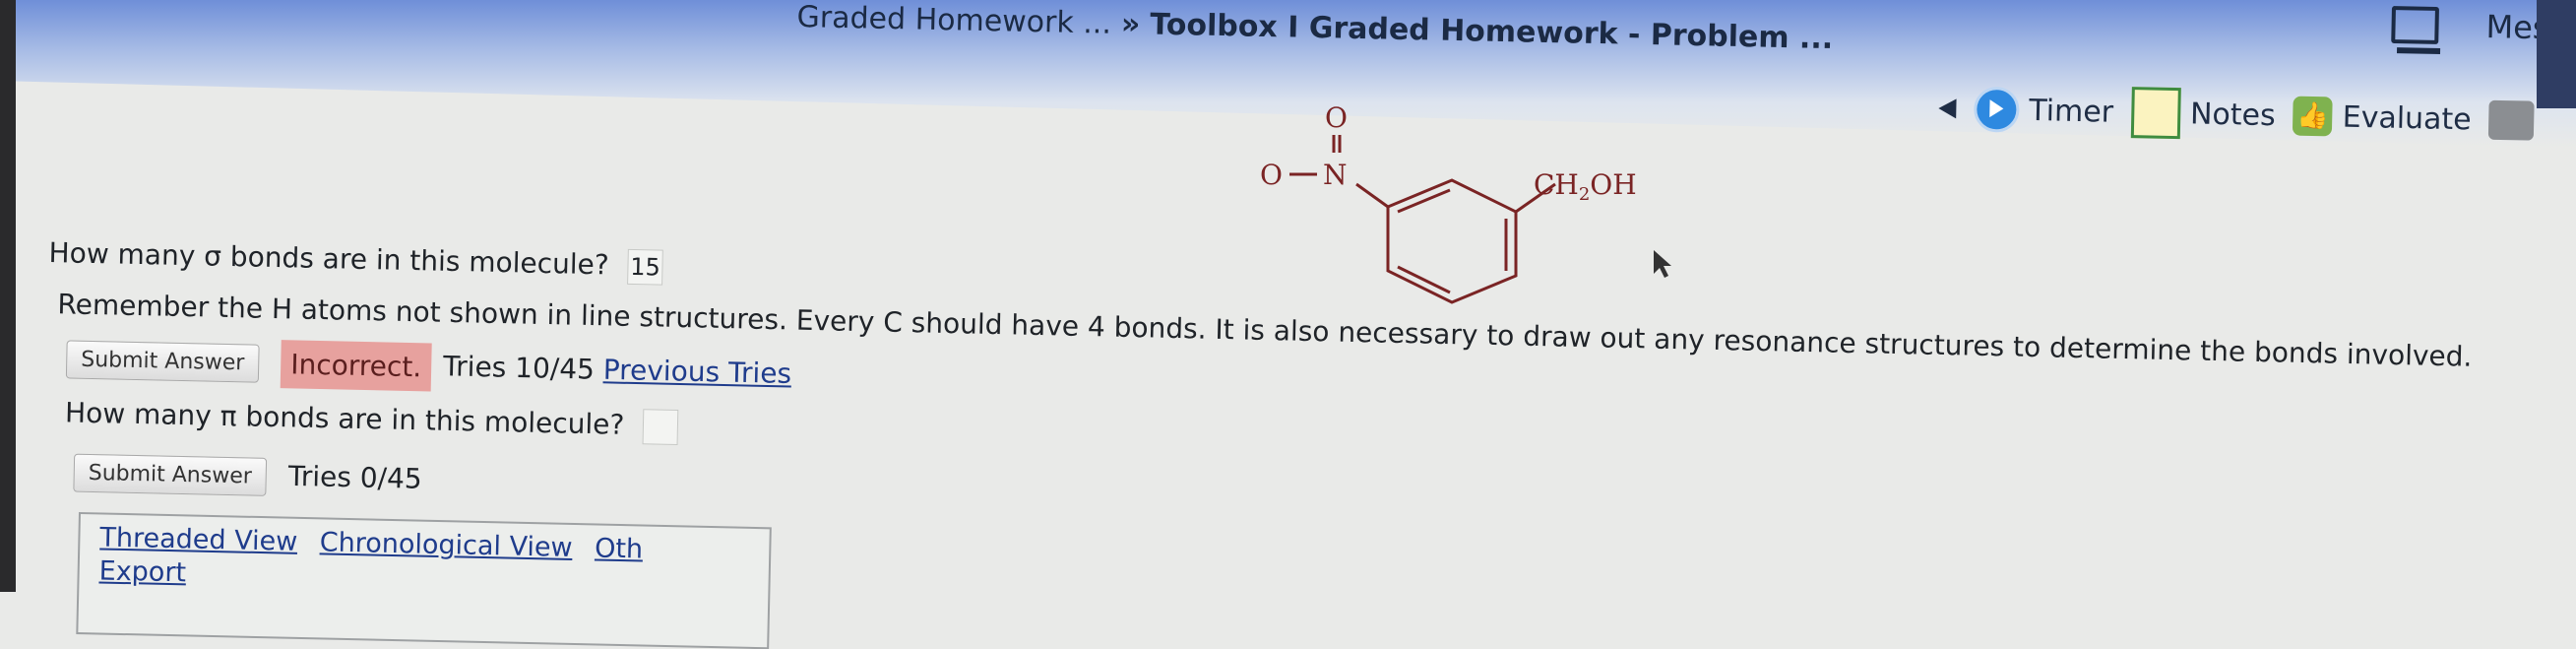 This screenshot has height=649, width=2576. What do you see at coordinates (2233, 114) in the screenshot?
I see `notes-label: Notes` at bounding box center [2233, 114].